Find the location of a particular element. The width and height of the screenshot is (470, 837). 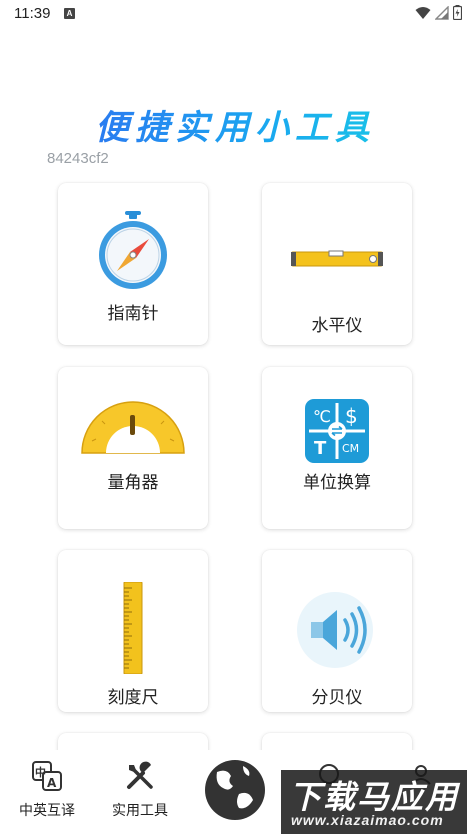

status-time: 11:39 is located at coordinates (32, 13).